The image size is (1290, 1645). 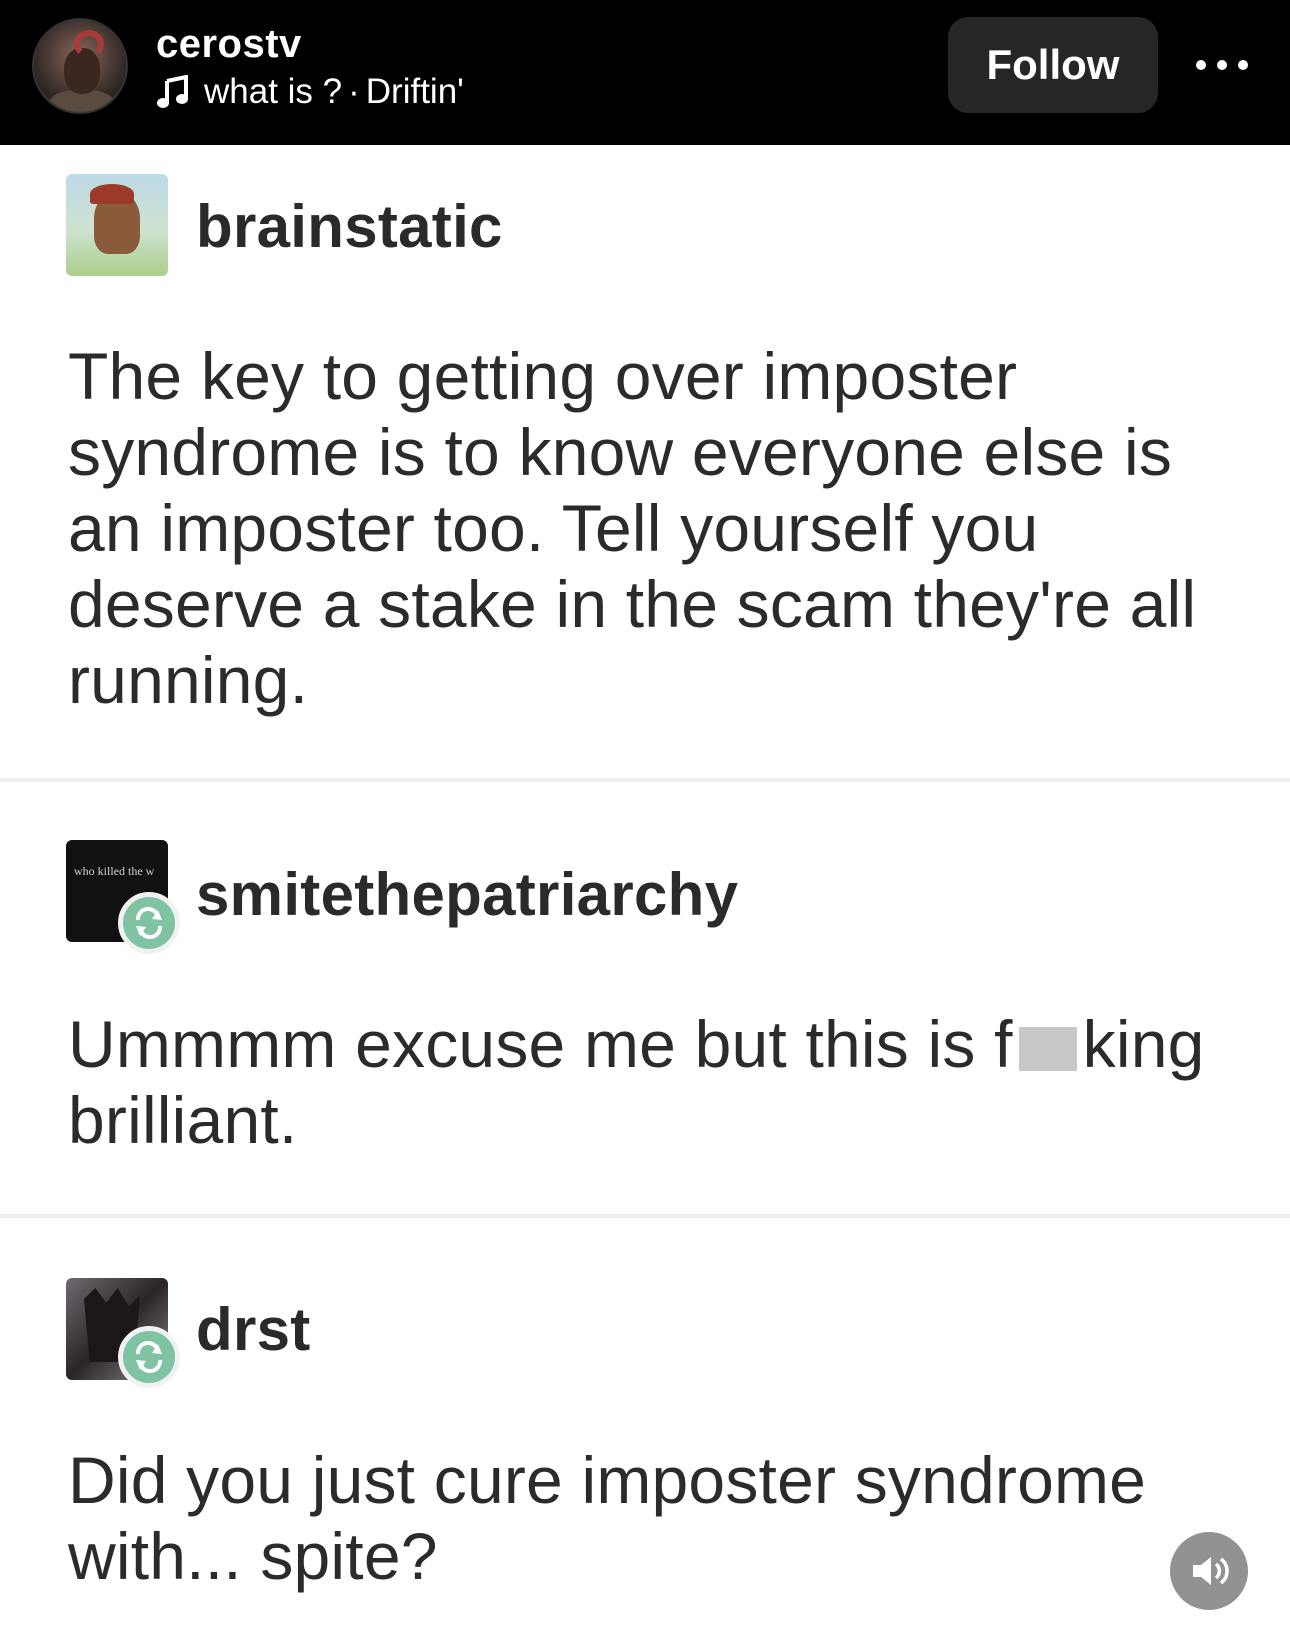 I want to click on post-handle: drst, so click(x=253, y=1330).